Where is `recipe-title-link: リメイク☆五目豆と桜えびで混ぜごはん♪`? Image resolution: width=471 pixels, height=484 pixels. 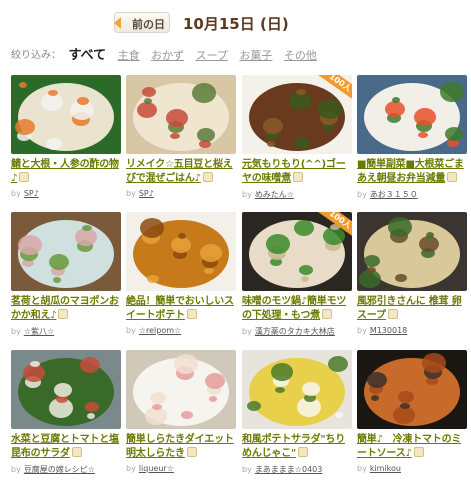
recipe-title-link: リメイク☆五目豆と桜えびで混ぜごはん♪ is located at coordinates (181, 172).